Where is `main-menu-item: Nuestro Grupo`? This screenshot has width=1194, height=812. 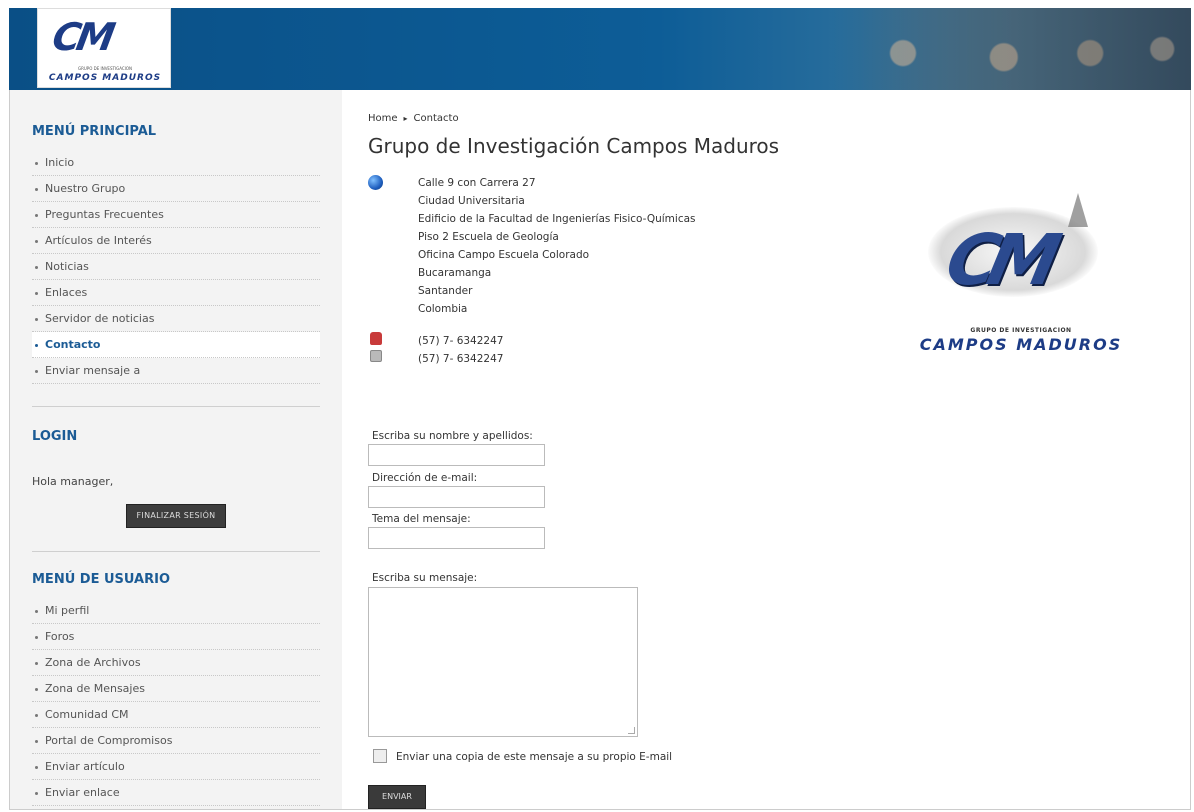
main-menu-item: Nuestro Grupo is located at coordinates (176, 189).